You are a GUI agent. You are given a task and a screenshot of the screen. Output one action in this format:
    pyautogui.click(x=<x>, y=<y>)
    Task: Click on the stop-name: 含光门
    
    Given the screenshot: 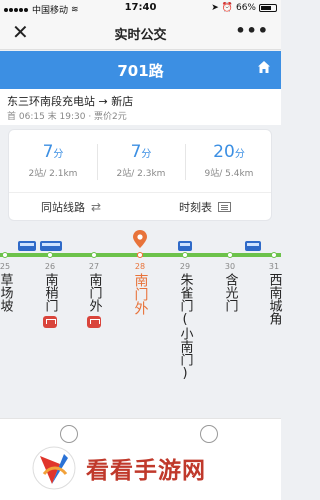 What is the action you would take?
    pyautogui.click(x=230, y=292)
    